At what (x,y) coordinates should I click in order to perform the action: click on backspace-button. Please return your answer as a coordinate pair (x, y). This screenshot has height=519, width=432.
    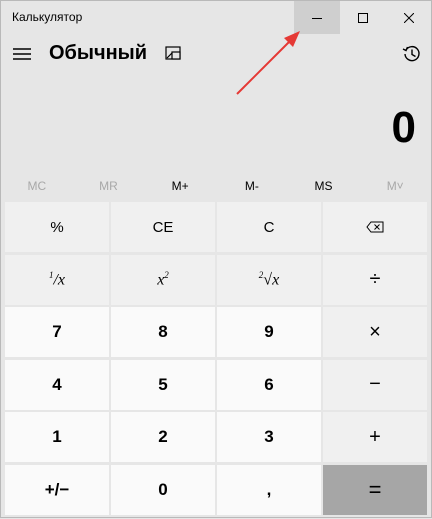
    Looking at the image, I should click on (375, 227).